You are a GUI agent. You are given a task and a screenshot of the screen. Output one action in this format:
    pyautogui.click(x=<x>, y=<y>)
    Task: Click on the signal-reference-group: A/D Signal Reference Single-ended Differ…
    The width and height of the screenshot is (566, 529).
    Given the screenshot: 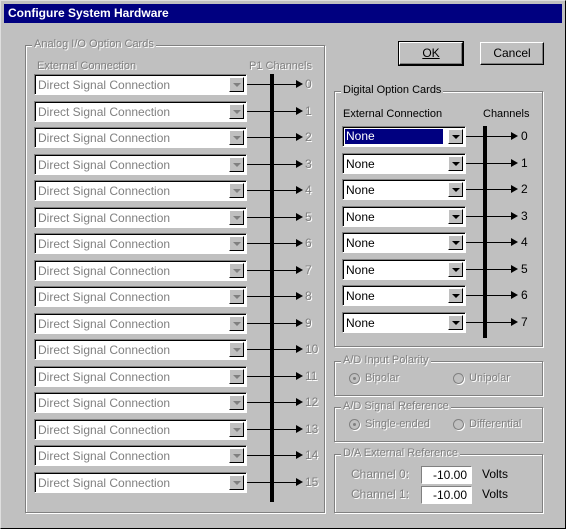 What is the action you would take?
    pyautogui.click(x=438, y=421)
    